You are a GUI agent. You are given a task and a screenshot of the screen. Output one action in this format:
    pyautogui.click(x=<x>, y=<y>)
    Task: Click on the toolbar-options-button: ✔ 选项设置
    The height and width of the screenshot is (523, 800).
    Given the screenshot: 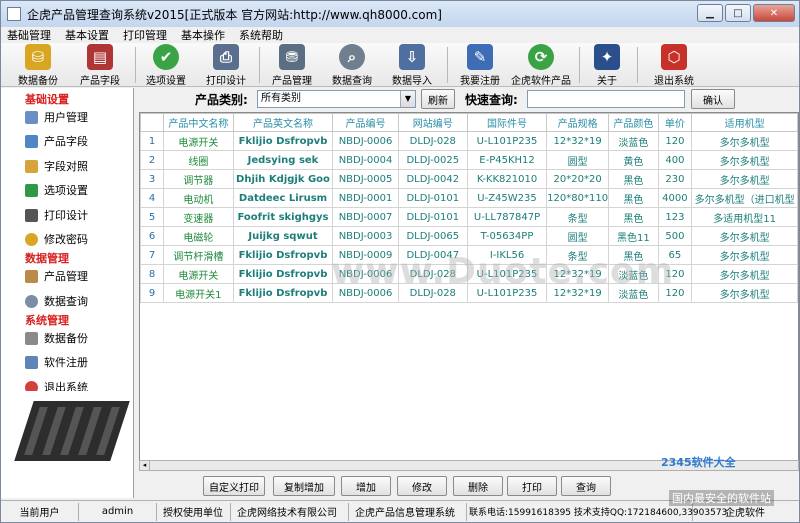 What is the action you would take?
    pyautogui.click(x=166, y=65)
    